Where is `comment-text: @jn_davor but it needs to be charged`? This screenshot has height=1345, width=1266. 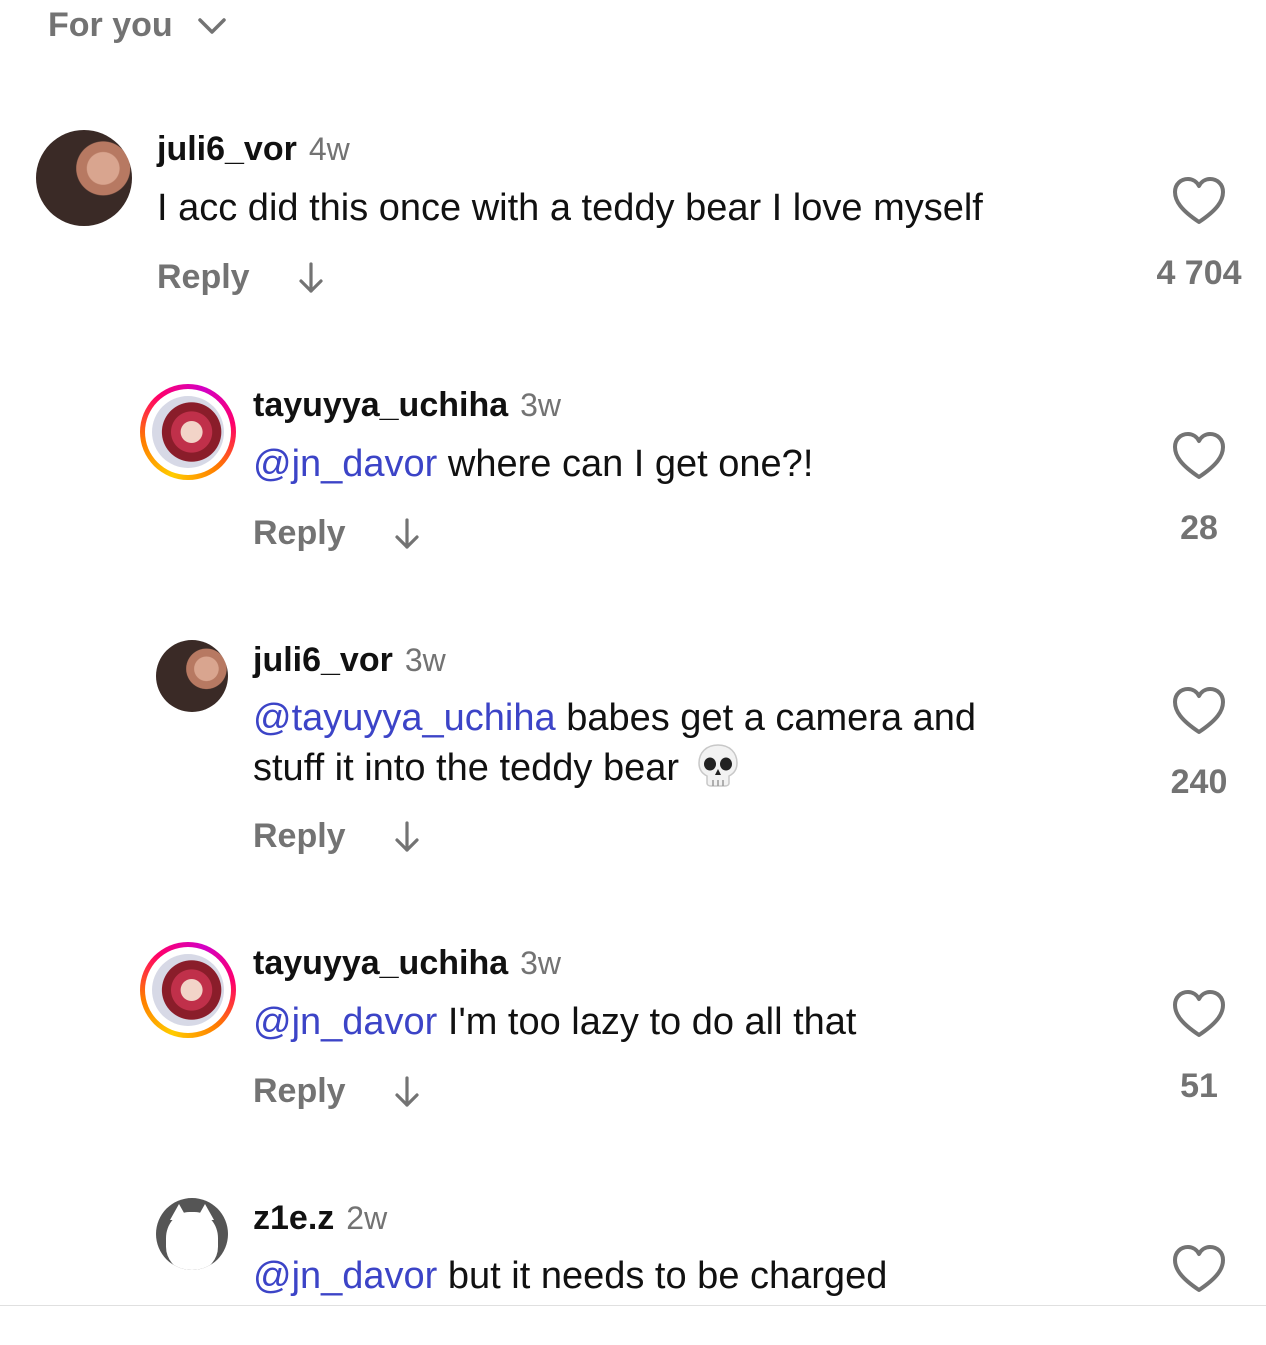
comment-text: @jn_davor but it needs to be charged is located at coordinates (570, 1276).